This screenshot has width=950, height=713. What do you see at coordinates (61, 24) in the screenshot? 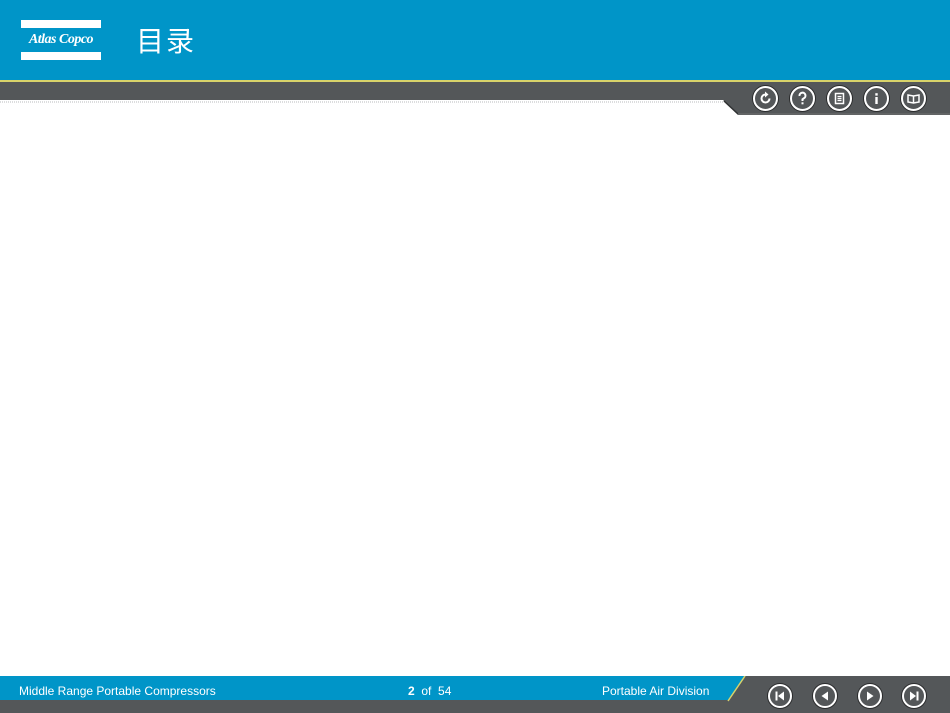
I see `logo-bar-top` at bounding box center [61, 24].